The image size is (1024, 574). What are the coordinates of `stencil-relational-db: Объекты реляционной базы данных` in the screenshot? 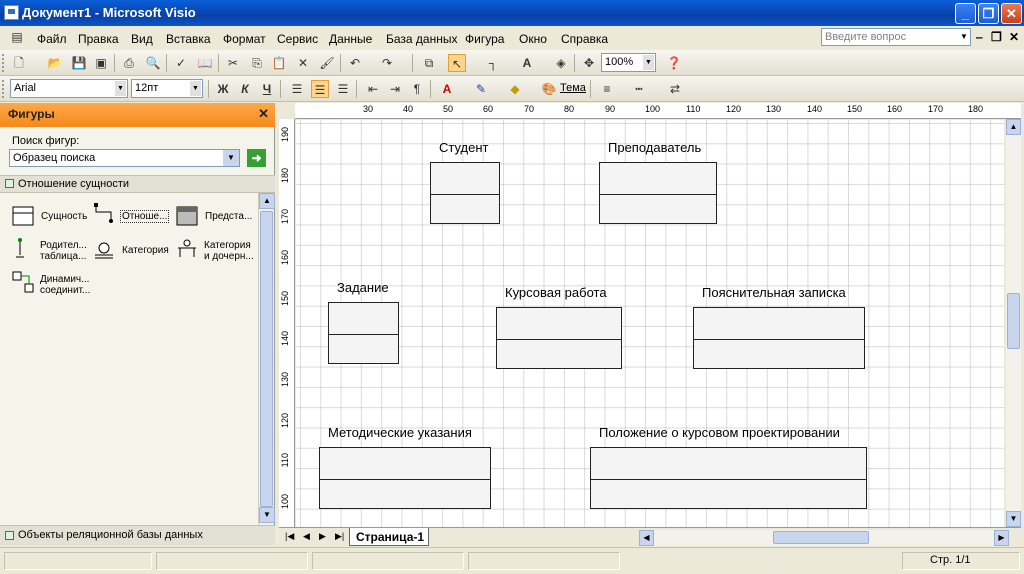 It's located at (137, 535).